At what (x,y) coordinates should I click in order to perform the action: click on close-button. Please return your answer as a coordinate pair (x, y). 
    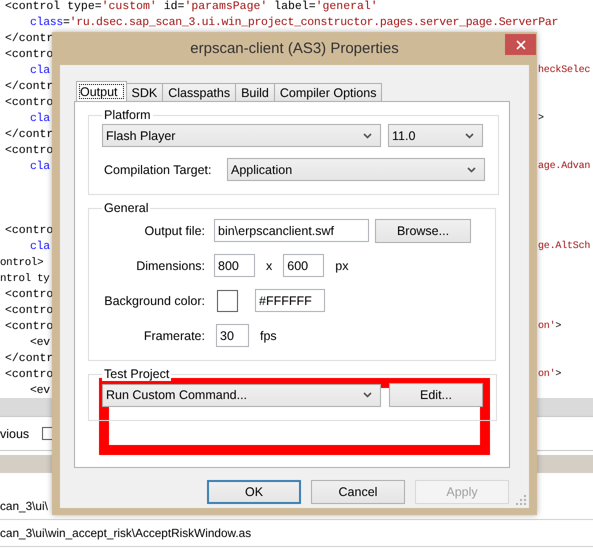
    Looking at the image, I should click on (520, 44).